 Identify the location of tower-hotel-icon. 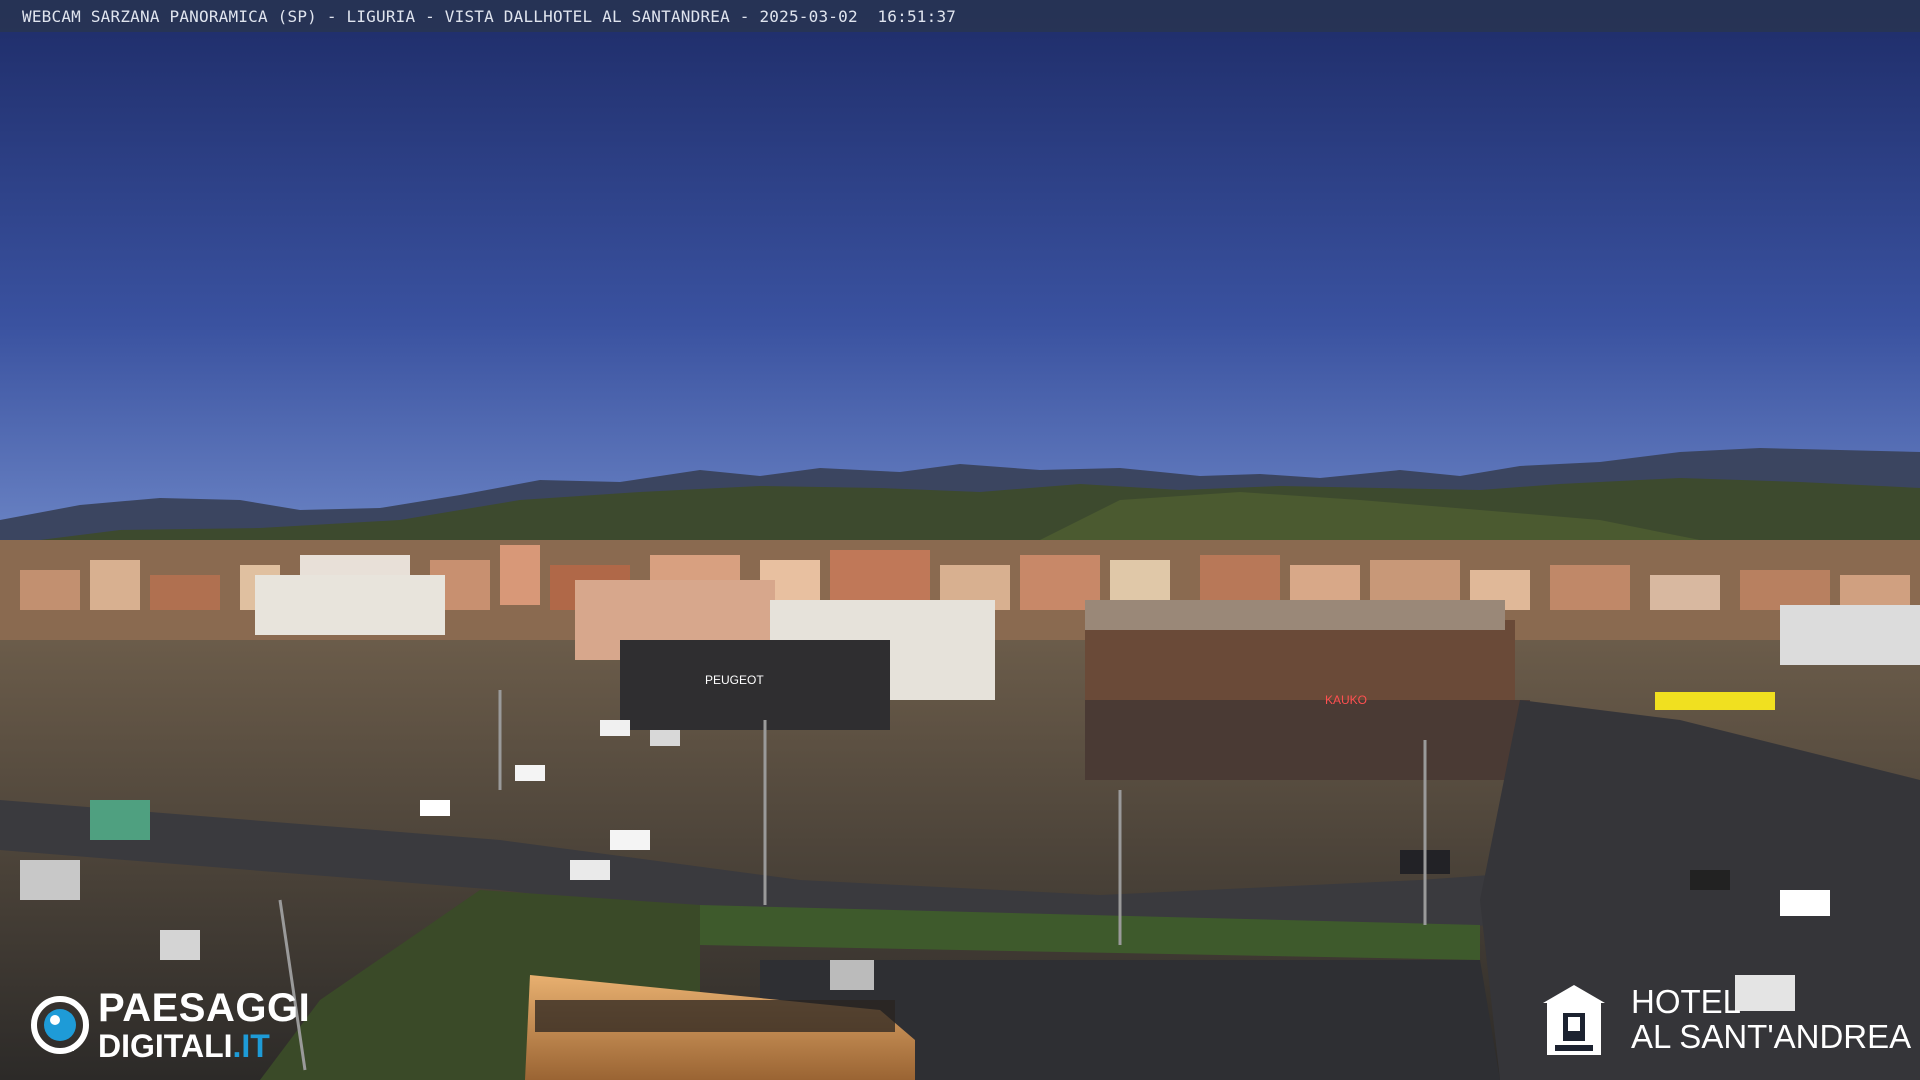
(1574, 1020).